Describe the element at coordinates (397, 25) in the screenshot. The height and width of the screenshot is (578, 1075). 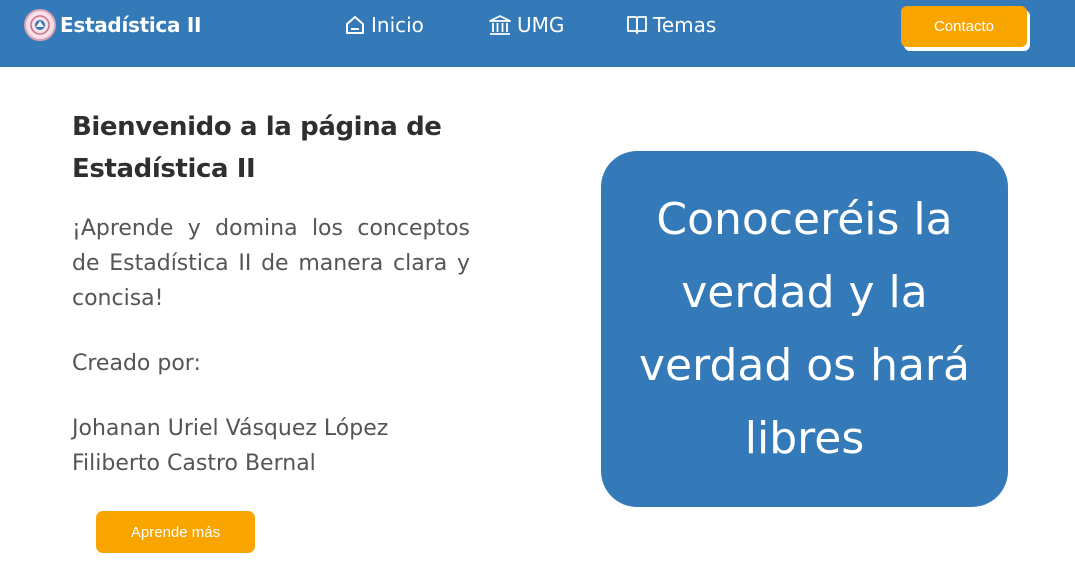
I see `nav-label-inicio: Inicio` at that location.